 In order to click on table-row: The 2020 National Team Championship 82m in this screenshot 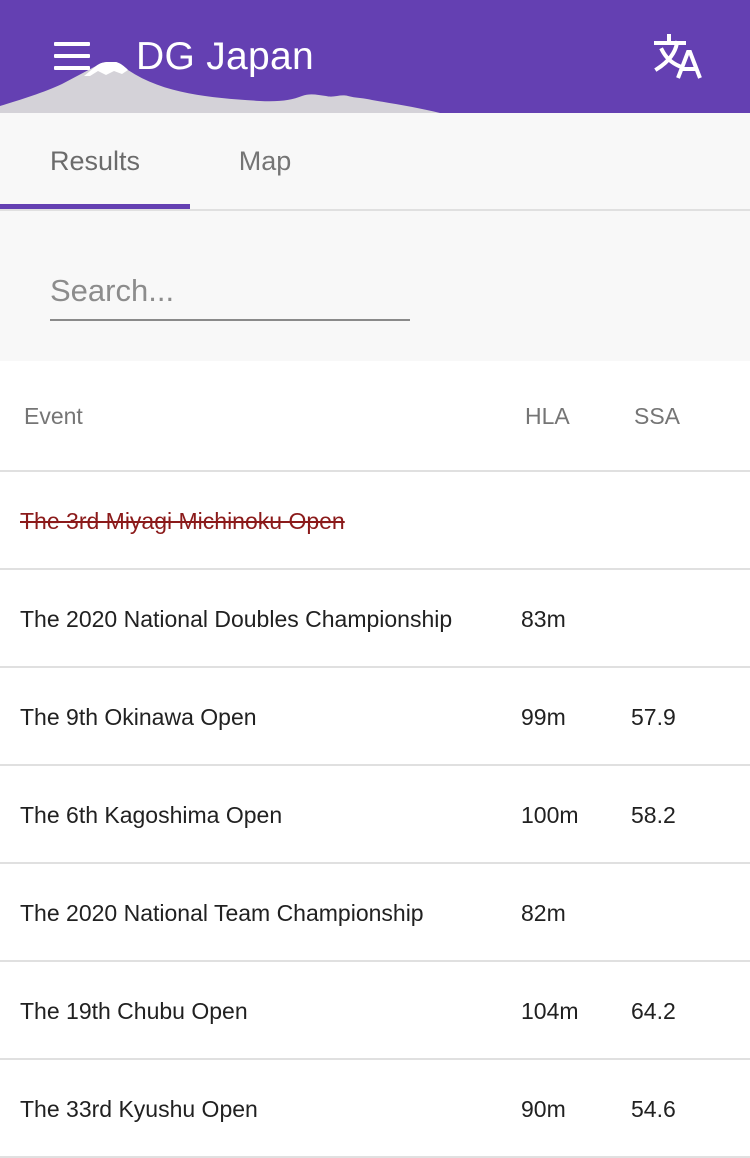, I will do `click(375, 913)`.